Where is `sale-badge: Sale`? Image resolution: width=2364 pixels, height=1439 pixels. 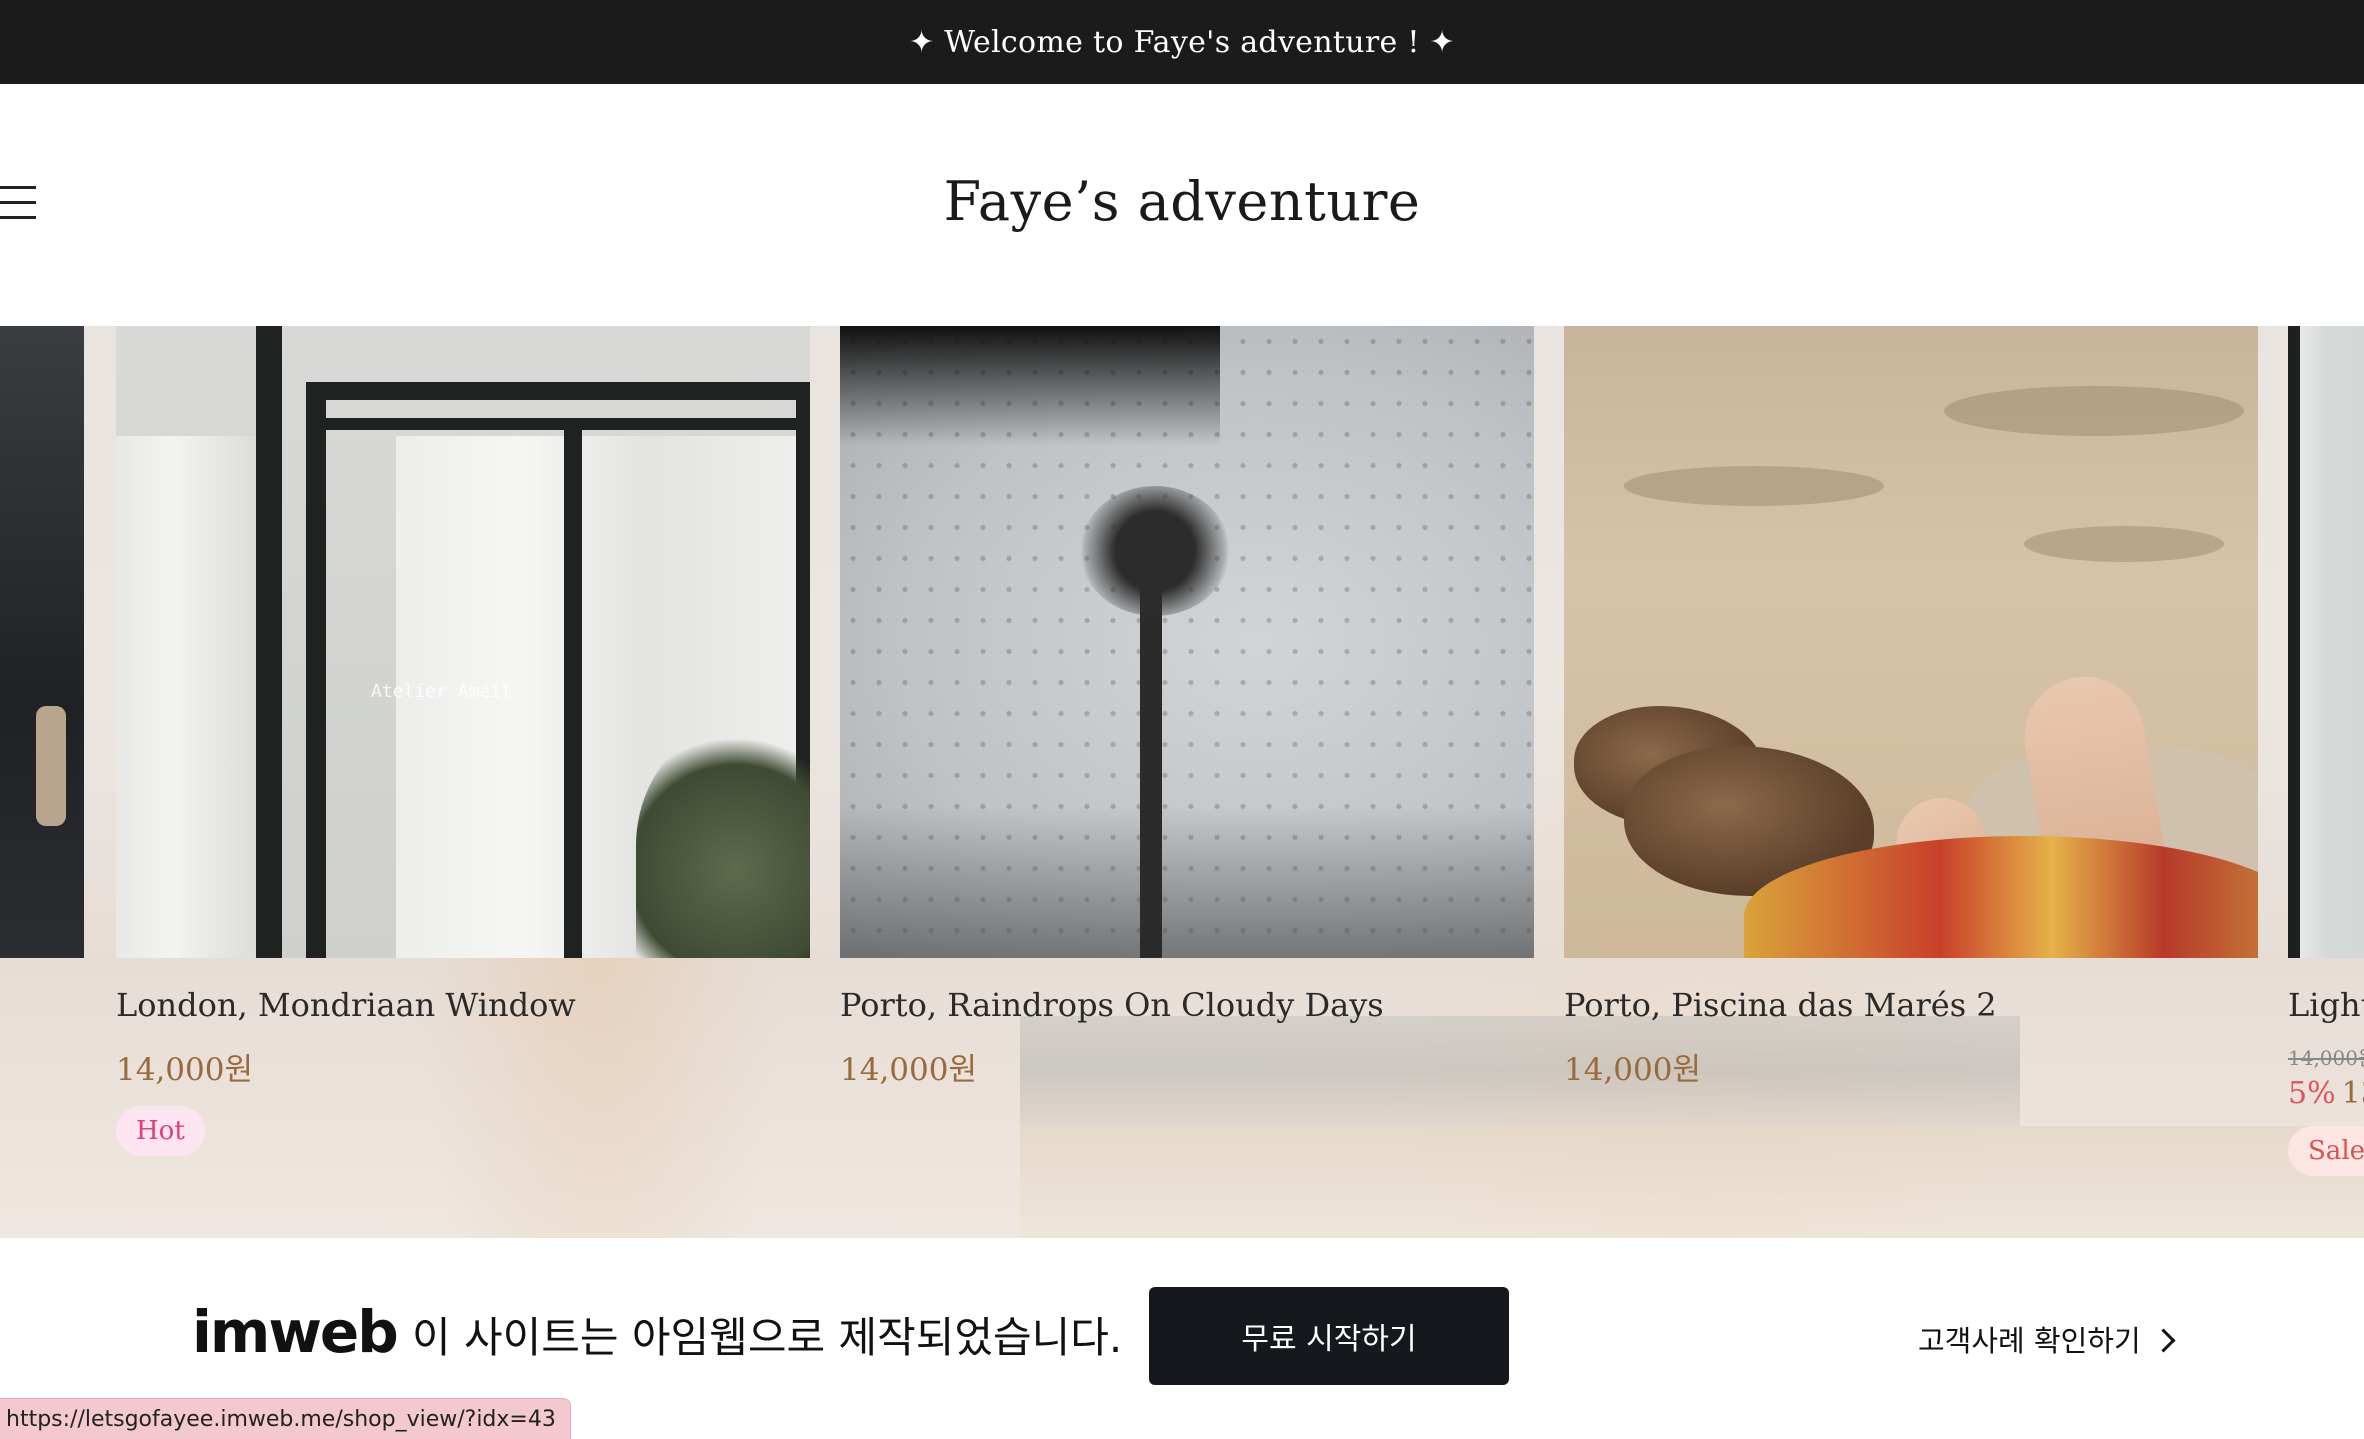
sale-badge: Sale is located at coordinates (2326, 1151).